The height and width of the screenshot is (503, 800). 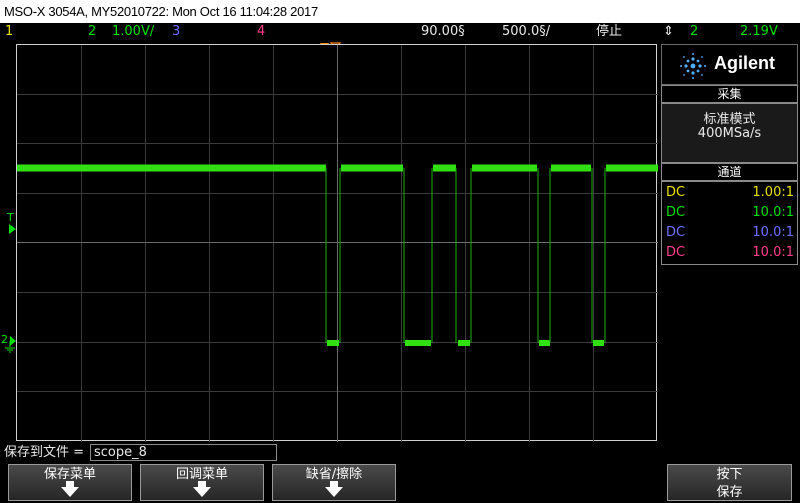 I want to click on ch3-coupling: DC, so click(x=676, y=232).